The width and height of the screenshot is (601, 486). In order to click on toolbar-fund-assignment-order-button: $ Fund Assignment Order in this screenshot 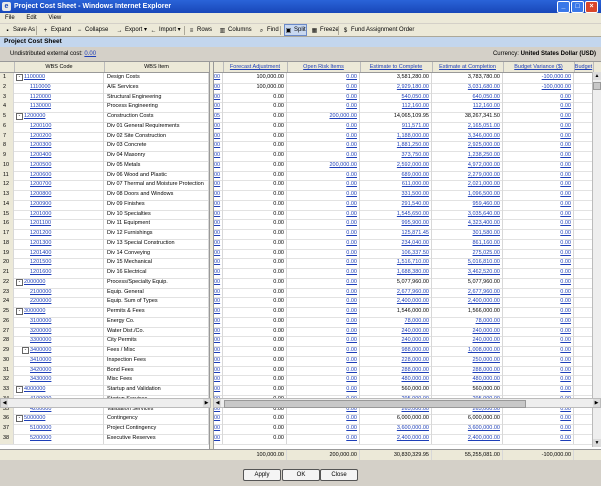, I will do `click(378, 30)`.